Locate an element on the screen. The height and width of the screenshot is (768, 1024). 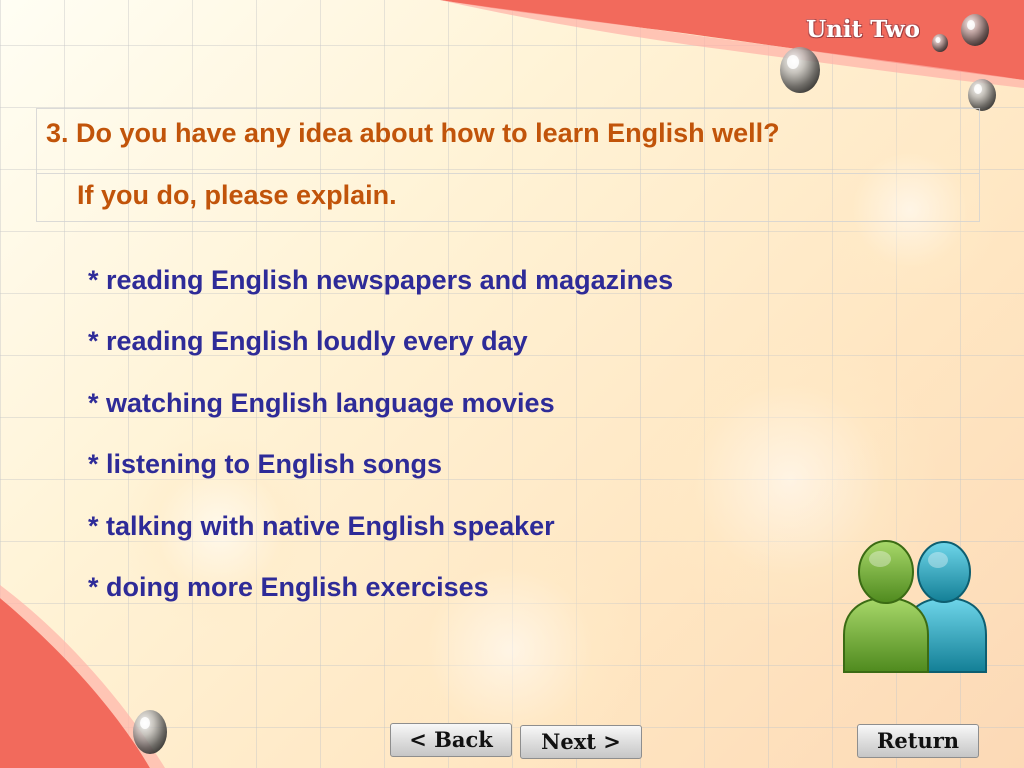
question-line-2: If you do, please explain. is located at coordinates (237, 195).